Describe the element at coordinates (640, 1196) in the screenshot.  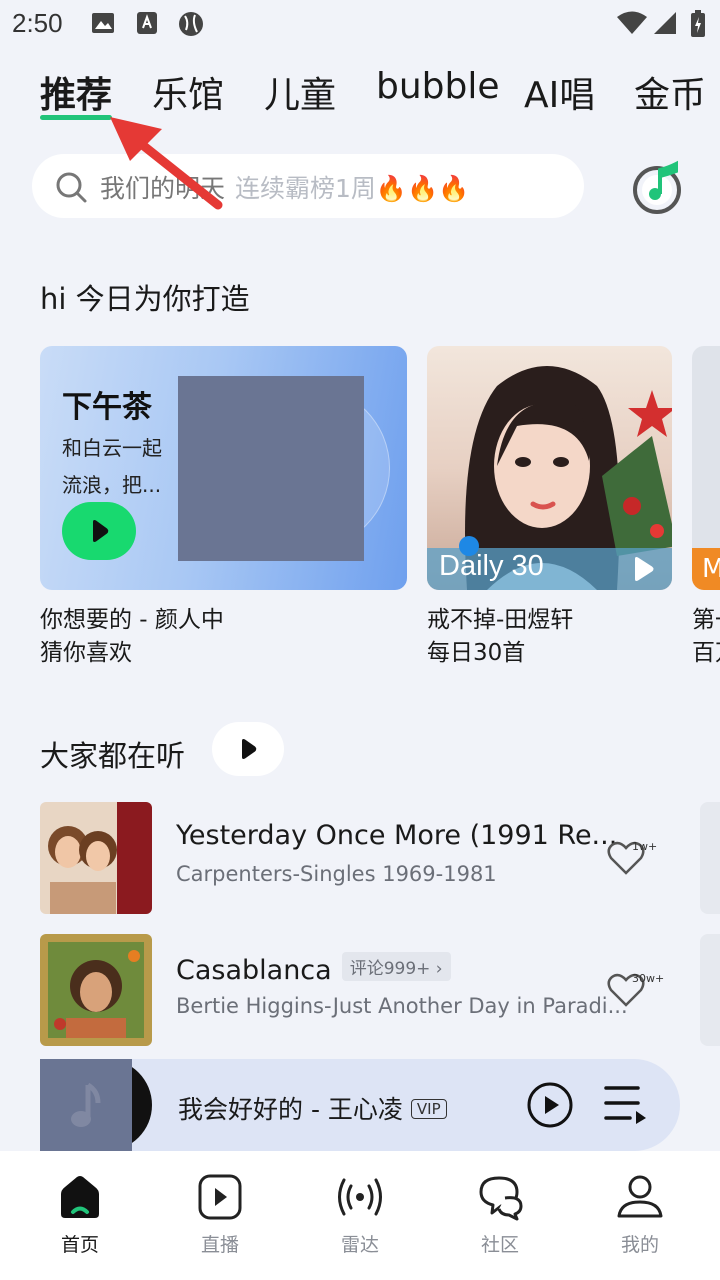
I see `profile-icon` at that location.